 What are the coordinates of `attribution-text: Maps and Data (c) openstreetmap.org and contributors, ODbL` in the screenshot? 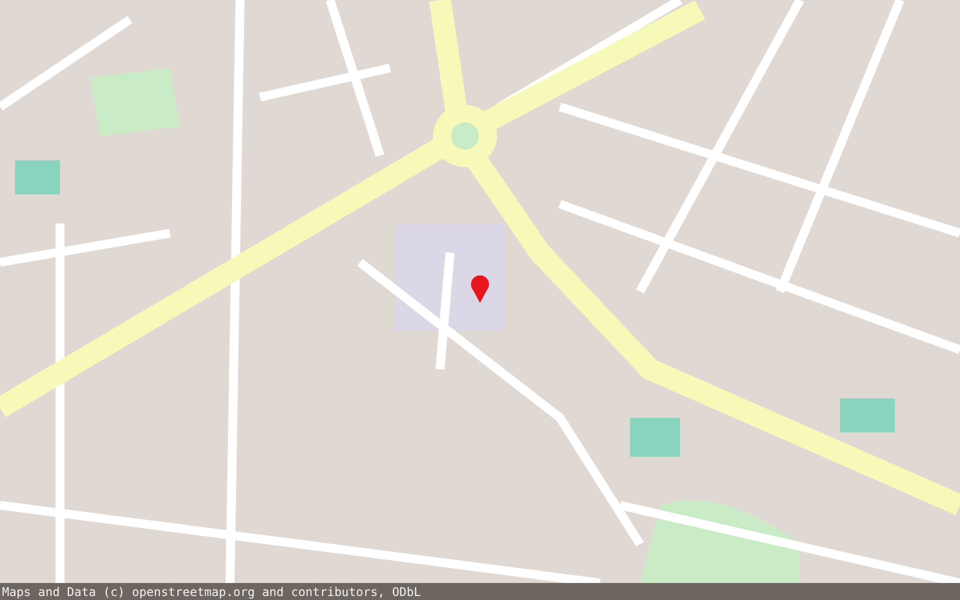 It's located at (212, 591).